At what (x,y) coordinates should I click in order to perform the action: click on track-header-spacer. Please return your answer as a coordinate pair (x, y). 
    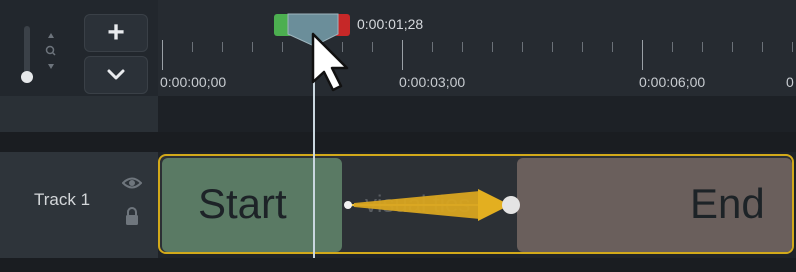
    Looking at the image, I should click on (79, 114).